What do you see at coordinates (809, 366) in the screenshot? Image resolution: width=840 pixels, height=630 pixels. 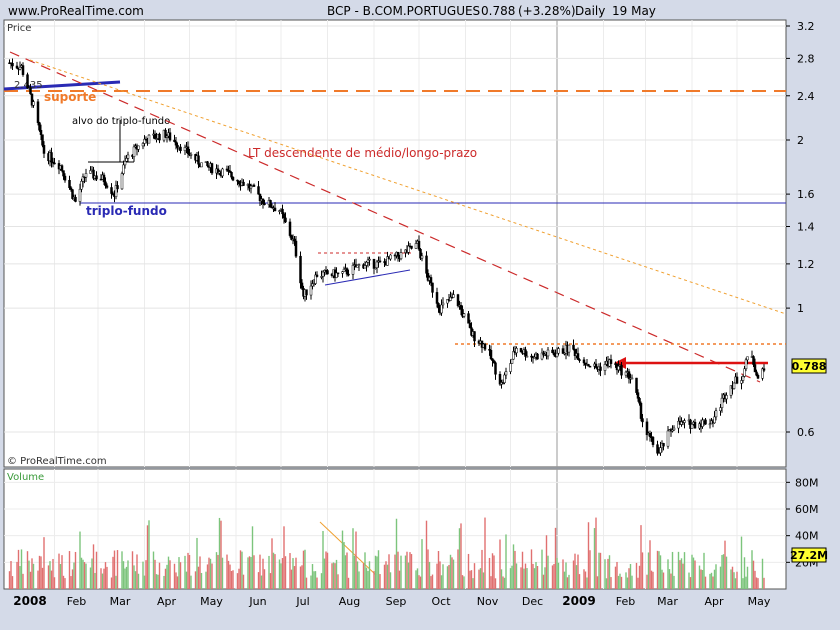 I see `price-badge-value: 0.788` at bounding box center [809, 366].